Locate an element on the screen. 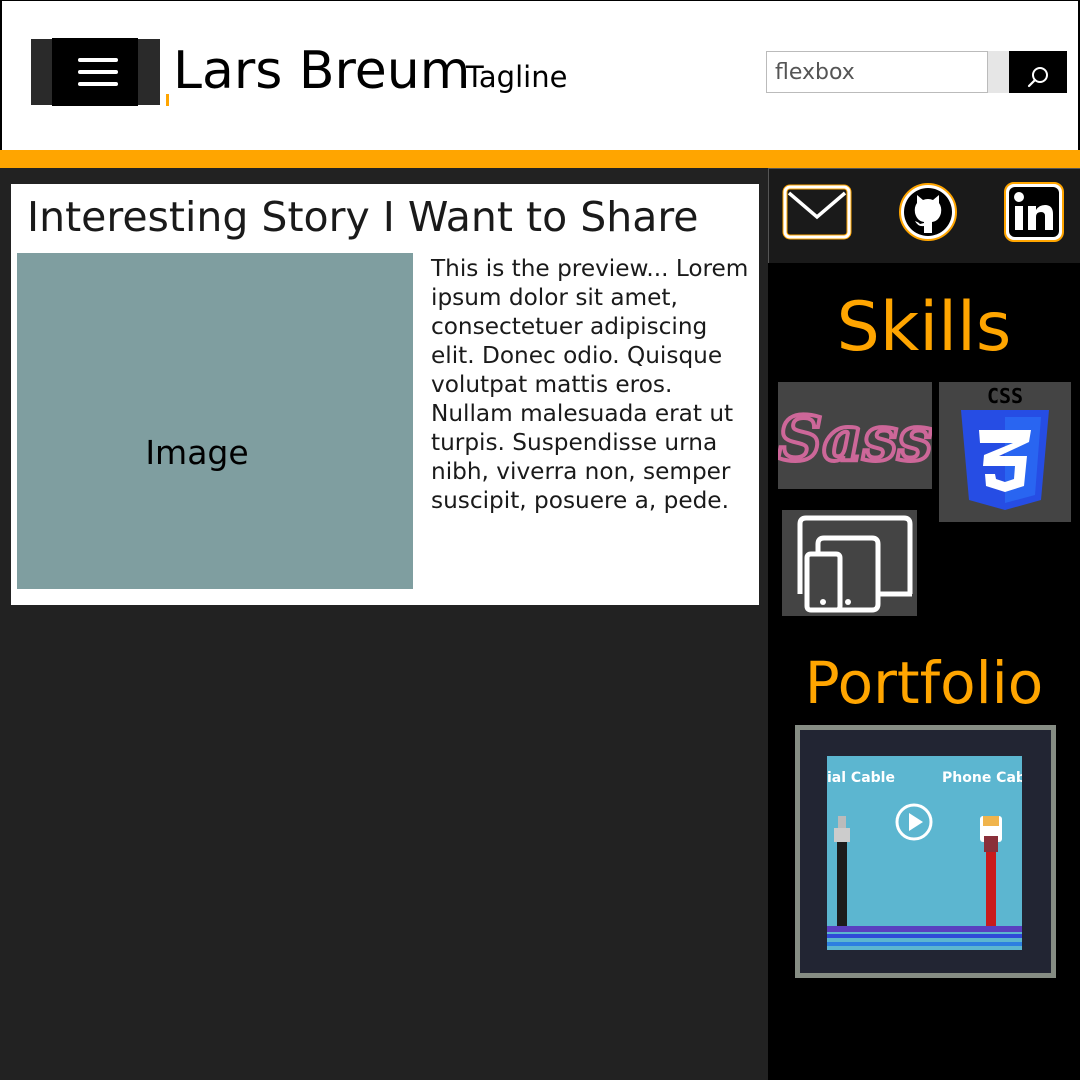 The height and width of the screenshot is (1080, 1080). portfolio-item: ial Cable Phone Cab is located at coordinates (925, 851).